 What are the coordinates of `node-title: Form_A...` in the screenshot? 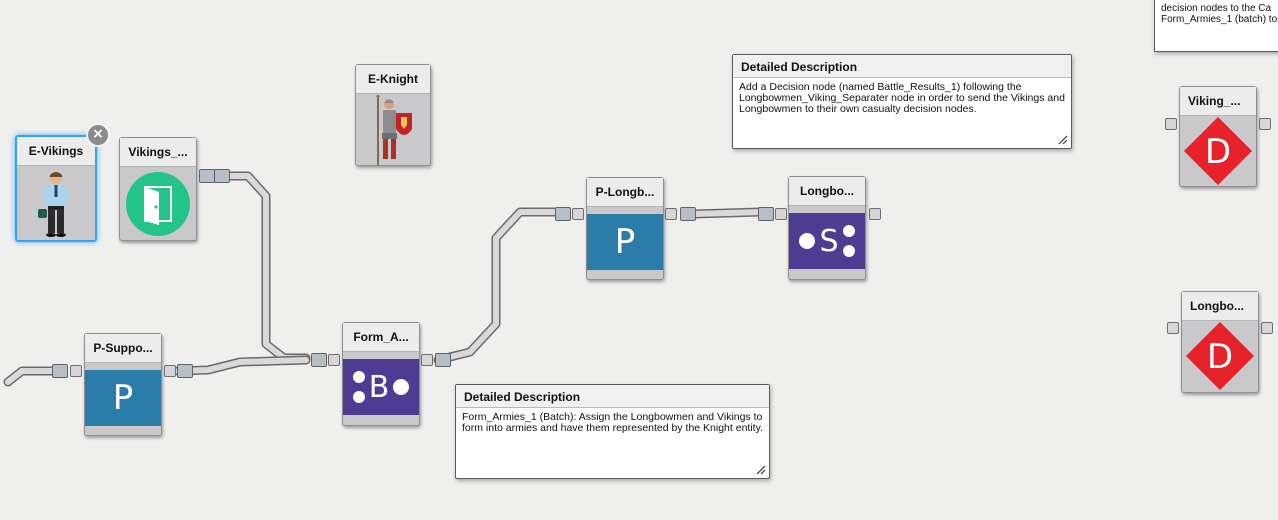 It's located at (381, 337).